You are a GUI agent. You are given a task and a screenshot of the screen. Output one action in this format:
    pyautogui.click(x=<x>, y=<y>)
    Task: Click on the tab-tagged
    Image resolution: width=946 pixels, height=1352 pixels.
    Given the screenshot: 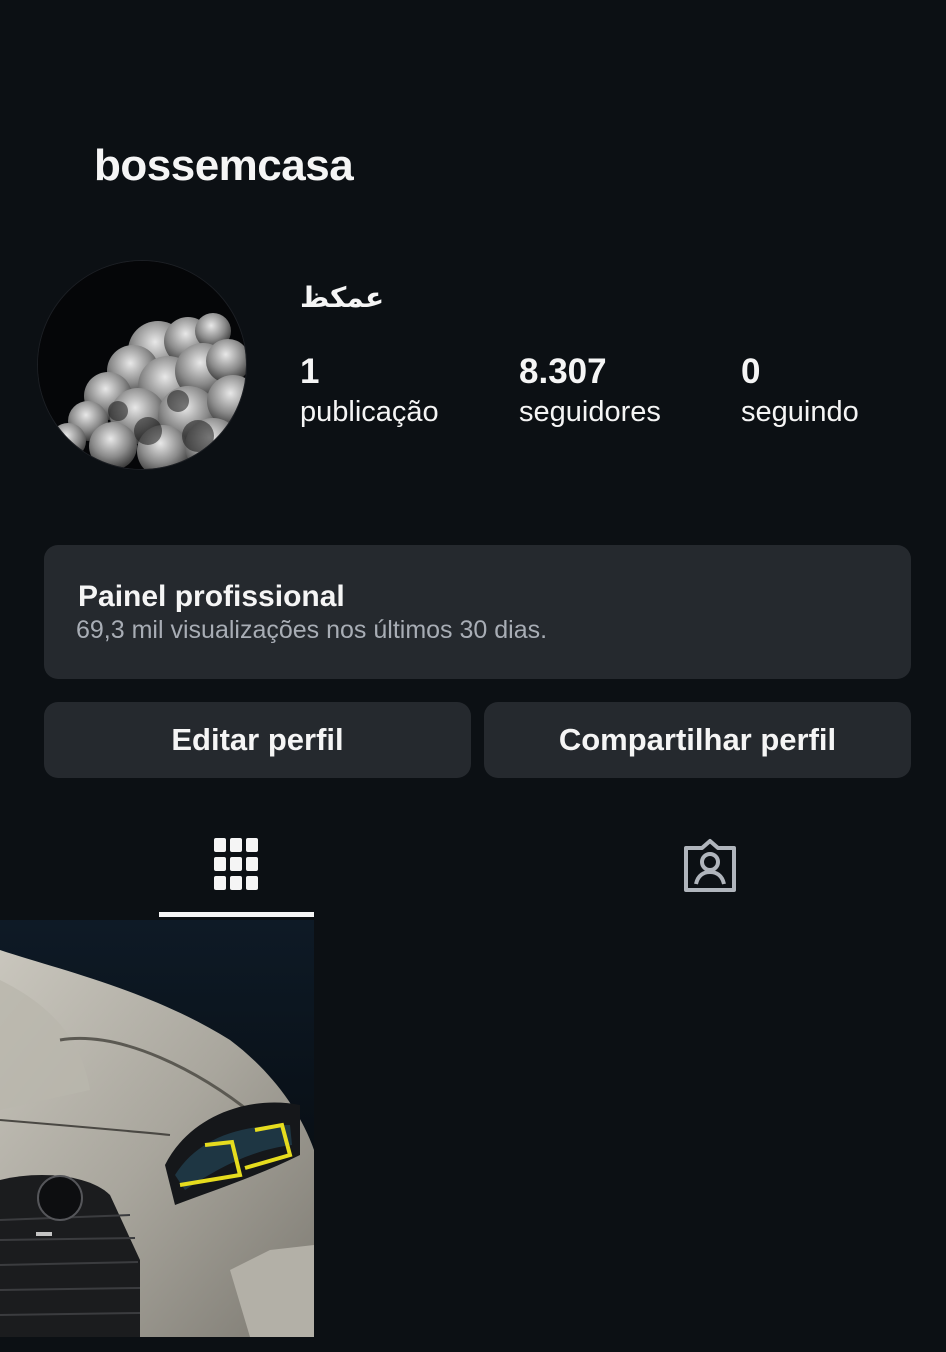 What is the action you would take?
    pyautogui.click(x=710, y=874)
    